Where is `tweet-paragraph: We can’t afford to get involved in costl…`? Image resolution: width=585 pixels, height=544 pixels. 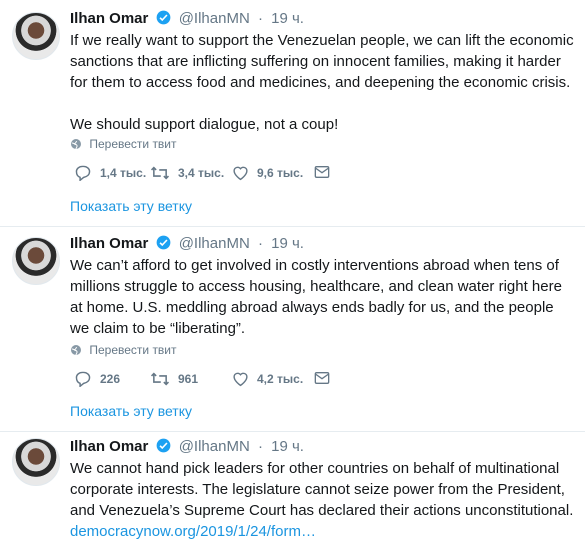 tweet-paragraph: We can’t afford to get involved in costl… is located at coordinates (316, 297).